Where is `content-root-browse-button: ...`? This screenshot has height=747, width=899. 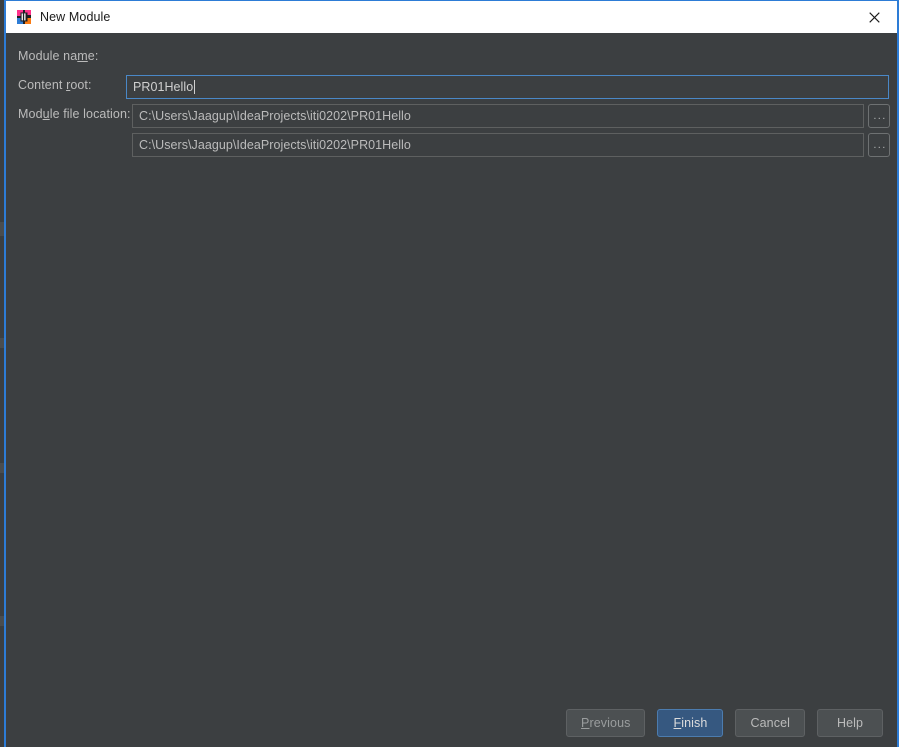 content-root-browse-button: ... is located at coordinates (879, 116).